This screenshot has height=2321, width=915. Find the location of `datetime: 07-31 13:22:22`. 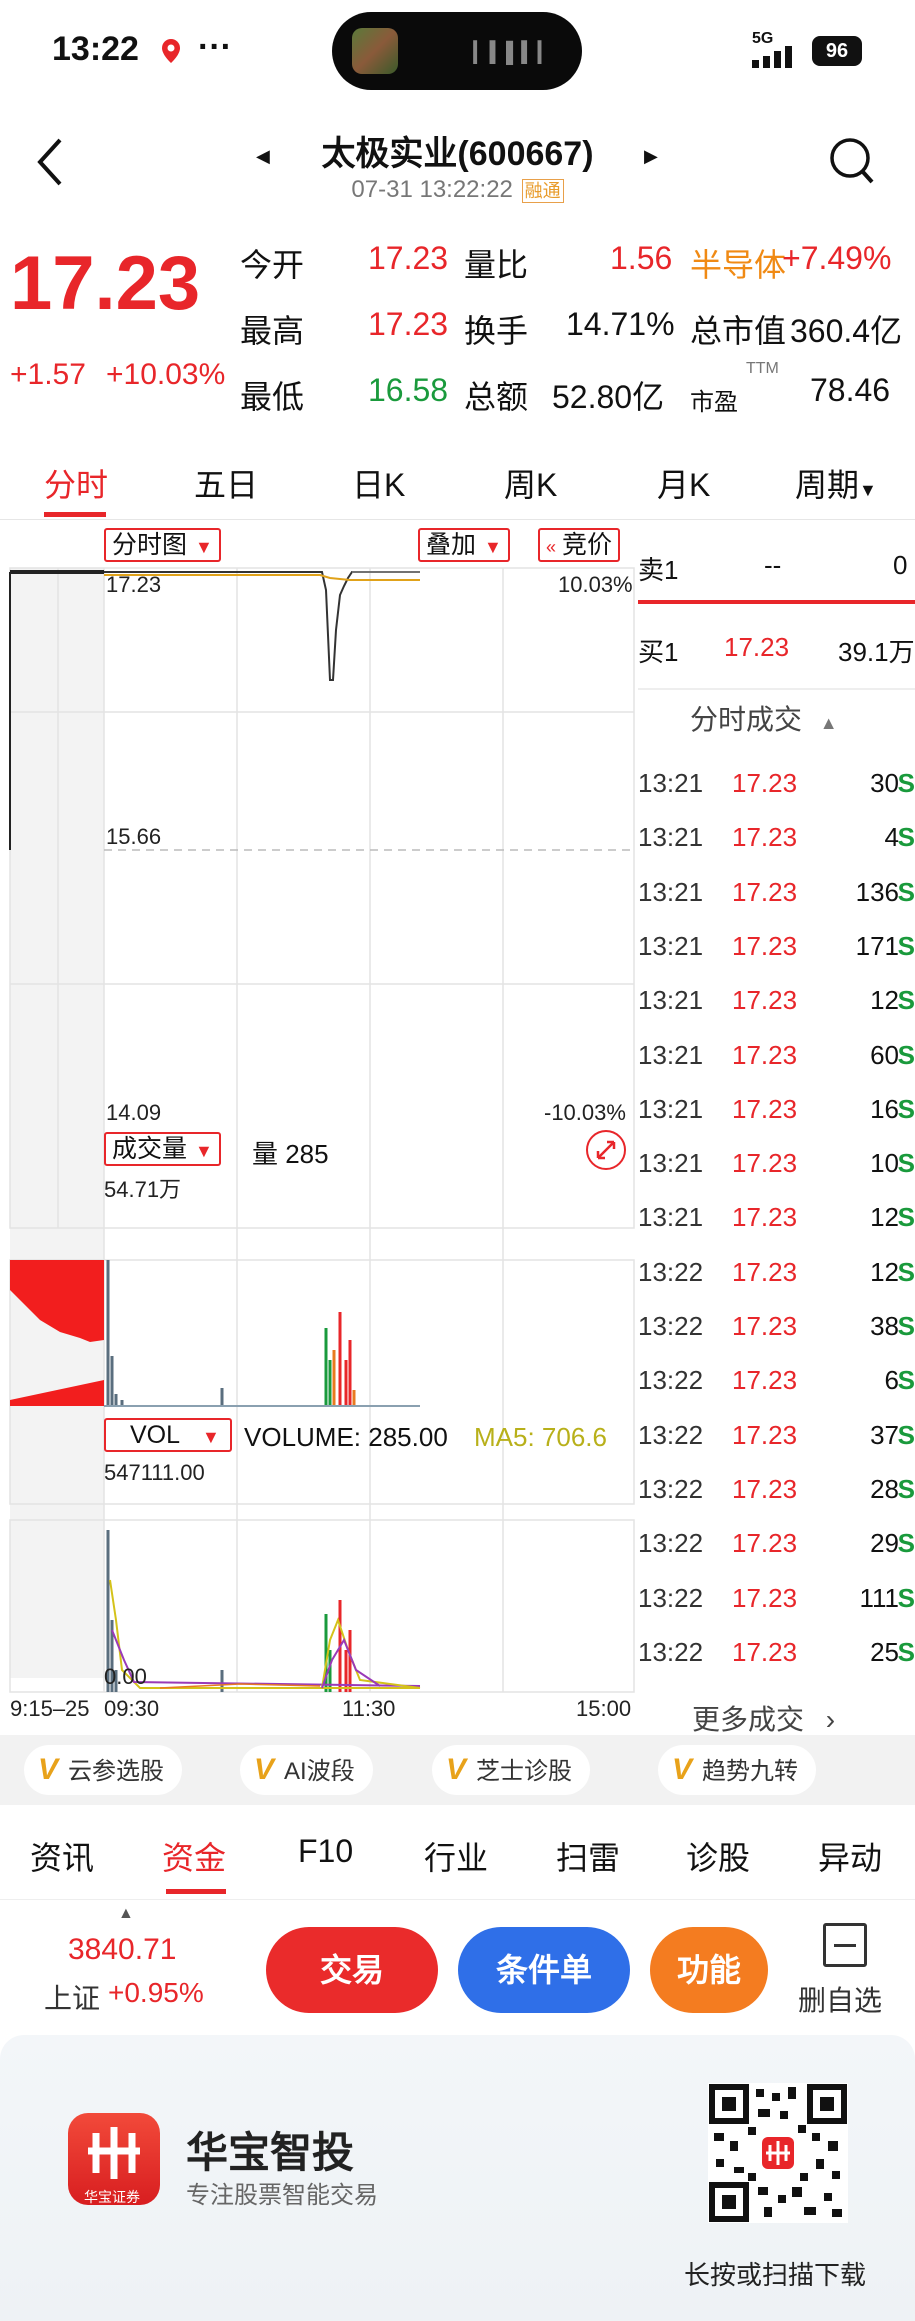

datetime: 07-31 13:22:22 is located at coordinates (432, 189).